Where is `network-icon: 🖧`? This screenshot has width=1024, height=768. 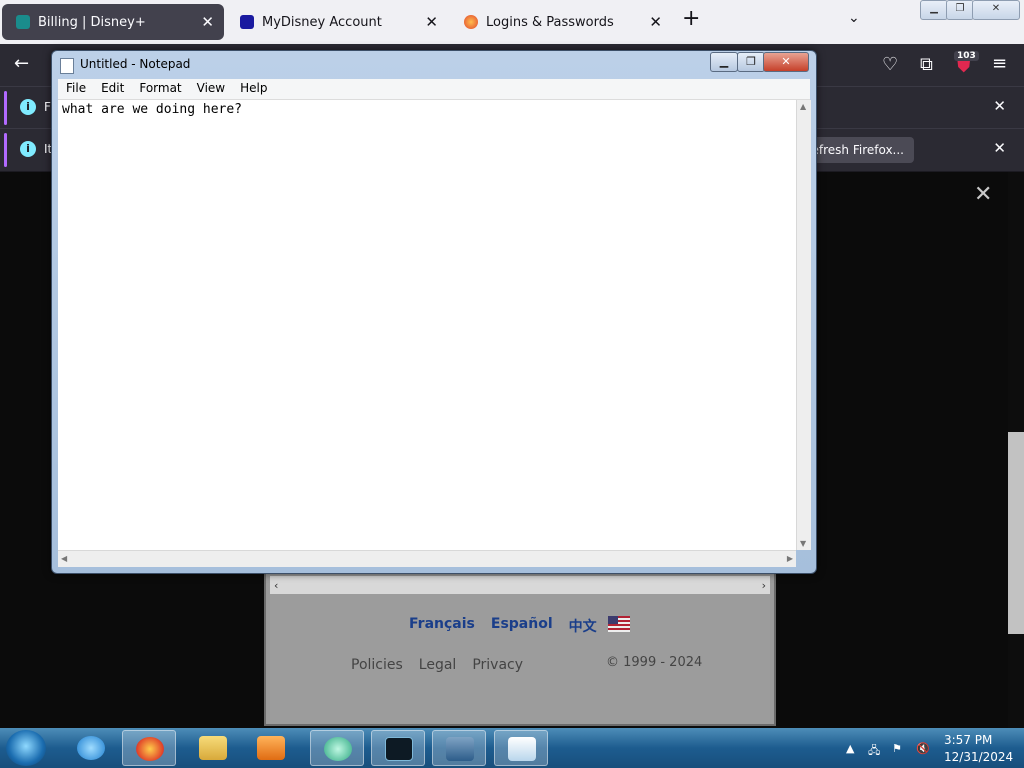
network-icon: 🖧 is located at coordinates (874, 751).